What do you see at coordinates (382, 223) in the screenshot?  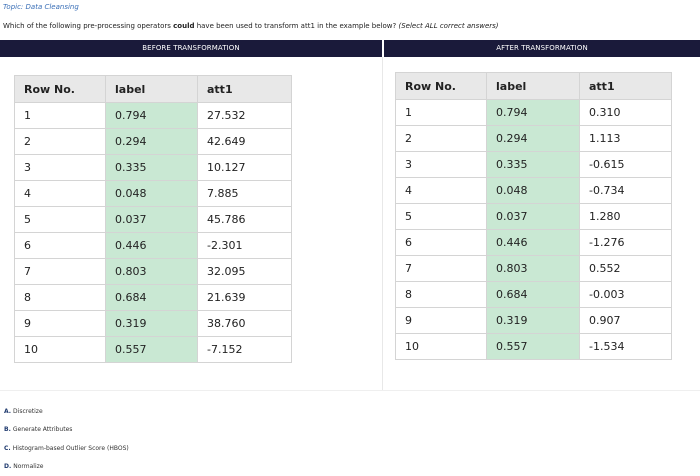 I see `panel-divider` at bounding box center [382, 223].